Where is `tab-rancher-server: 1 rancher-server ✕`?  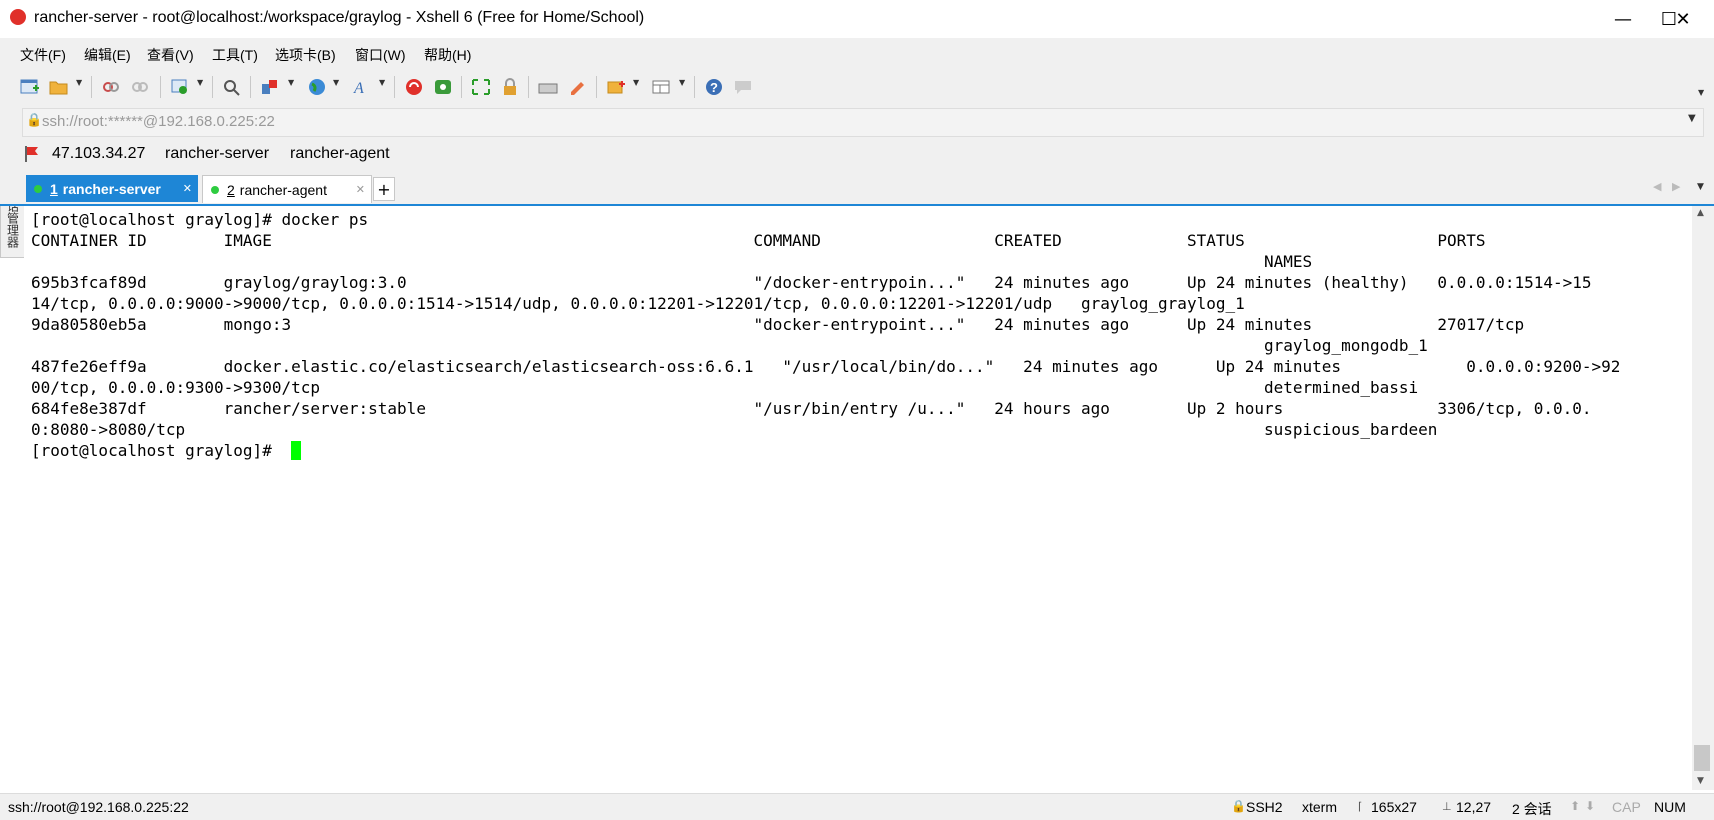
tab-rancher-server: 1 rancher-server ✕ is located at coordinates (112, 188).